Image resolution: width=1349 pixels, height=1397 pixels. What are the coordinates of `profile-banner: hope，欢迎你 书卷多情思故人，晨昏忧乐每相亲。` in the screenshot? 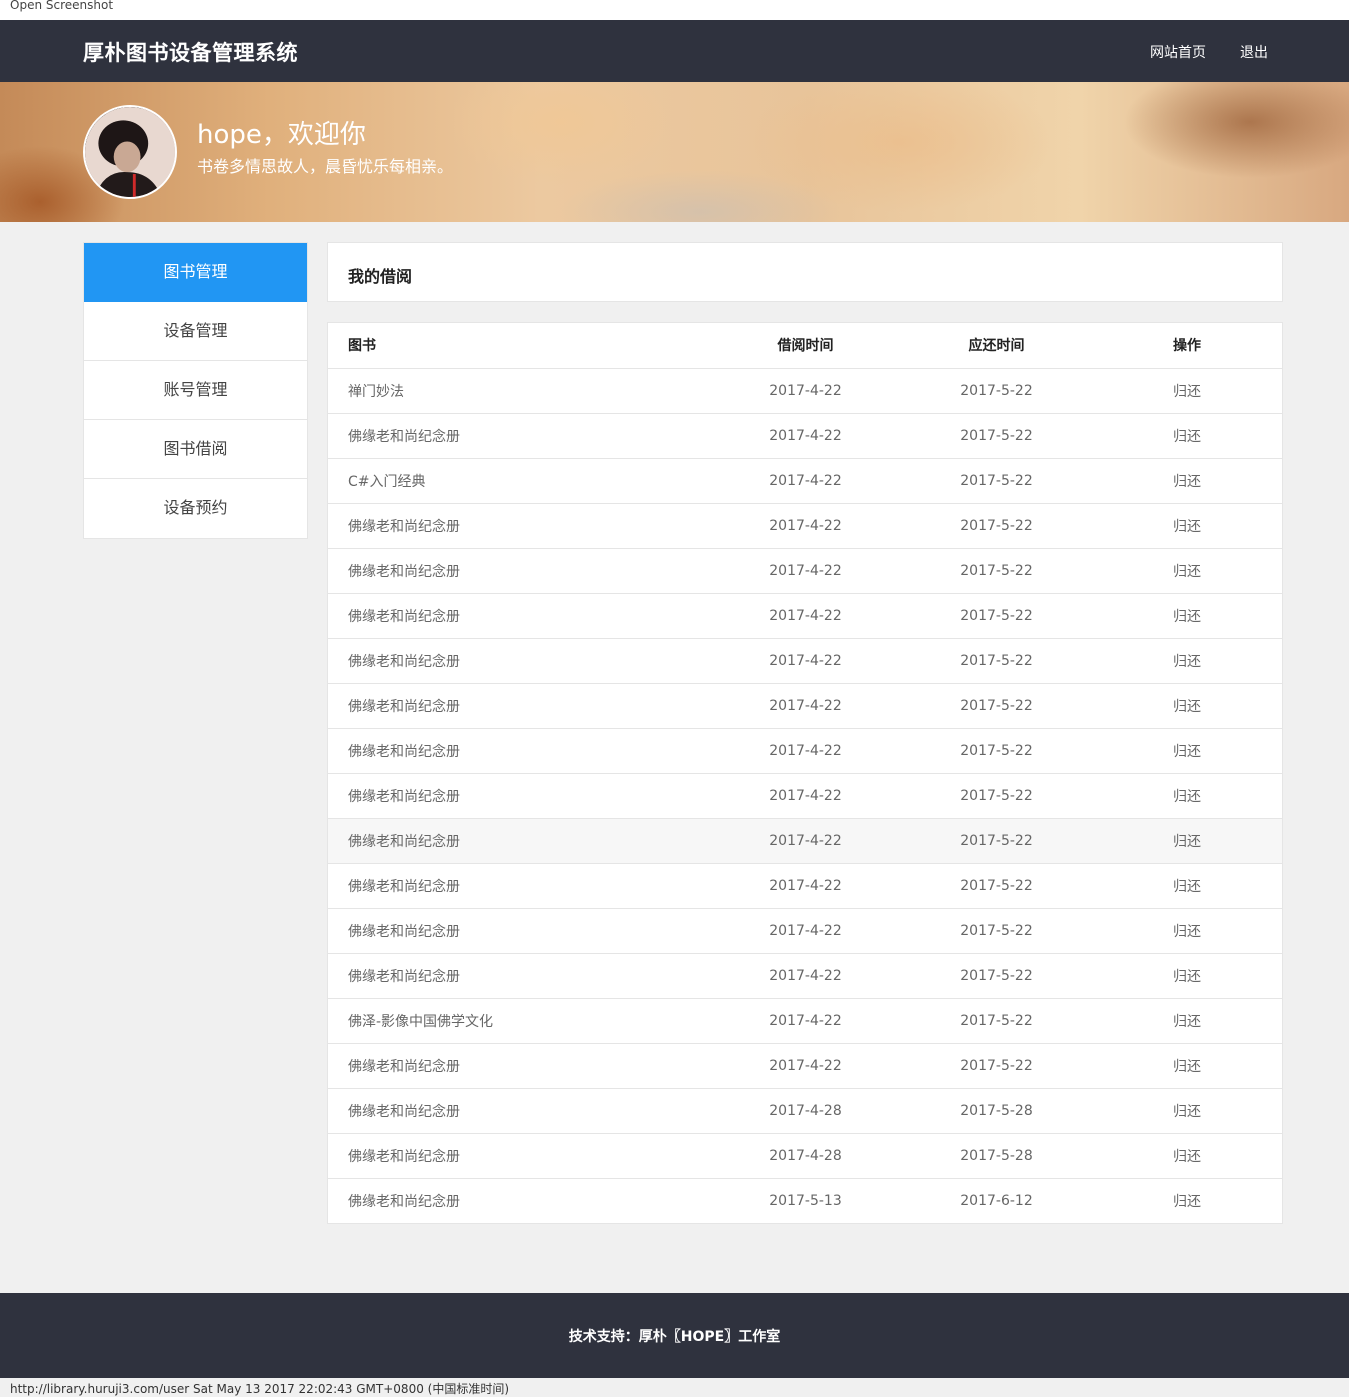 It's located at (674, 152).